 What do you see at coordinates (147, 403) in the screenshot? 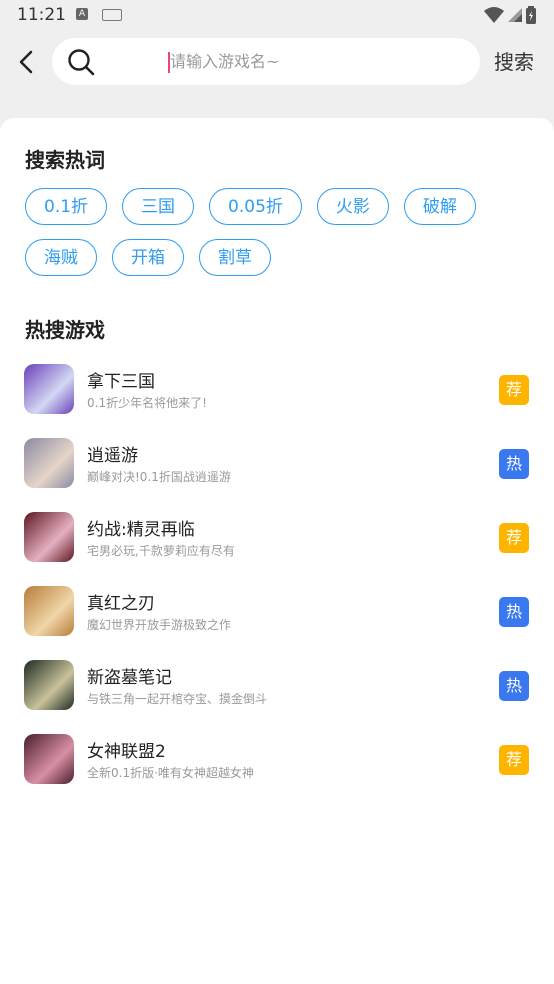
I see `game-description: 0.1折少年名将他来了!` at bounding box center [147, 403].